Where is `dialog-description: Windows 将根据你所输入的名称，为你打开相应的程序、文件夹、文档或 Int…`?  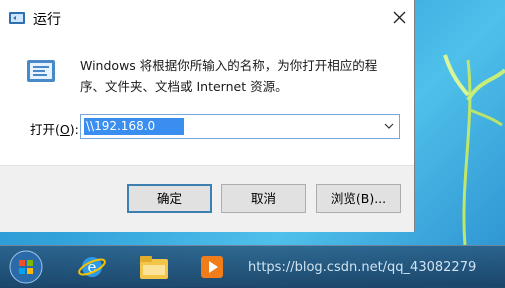 dialog-description: Windows 将根据你所输入的名称，为你打开相应的程序、文件夹、文档或 Int… is located at coordinates (229, 76).